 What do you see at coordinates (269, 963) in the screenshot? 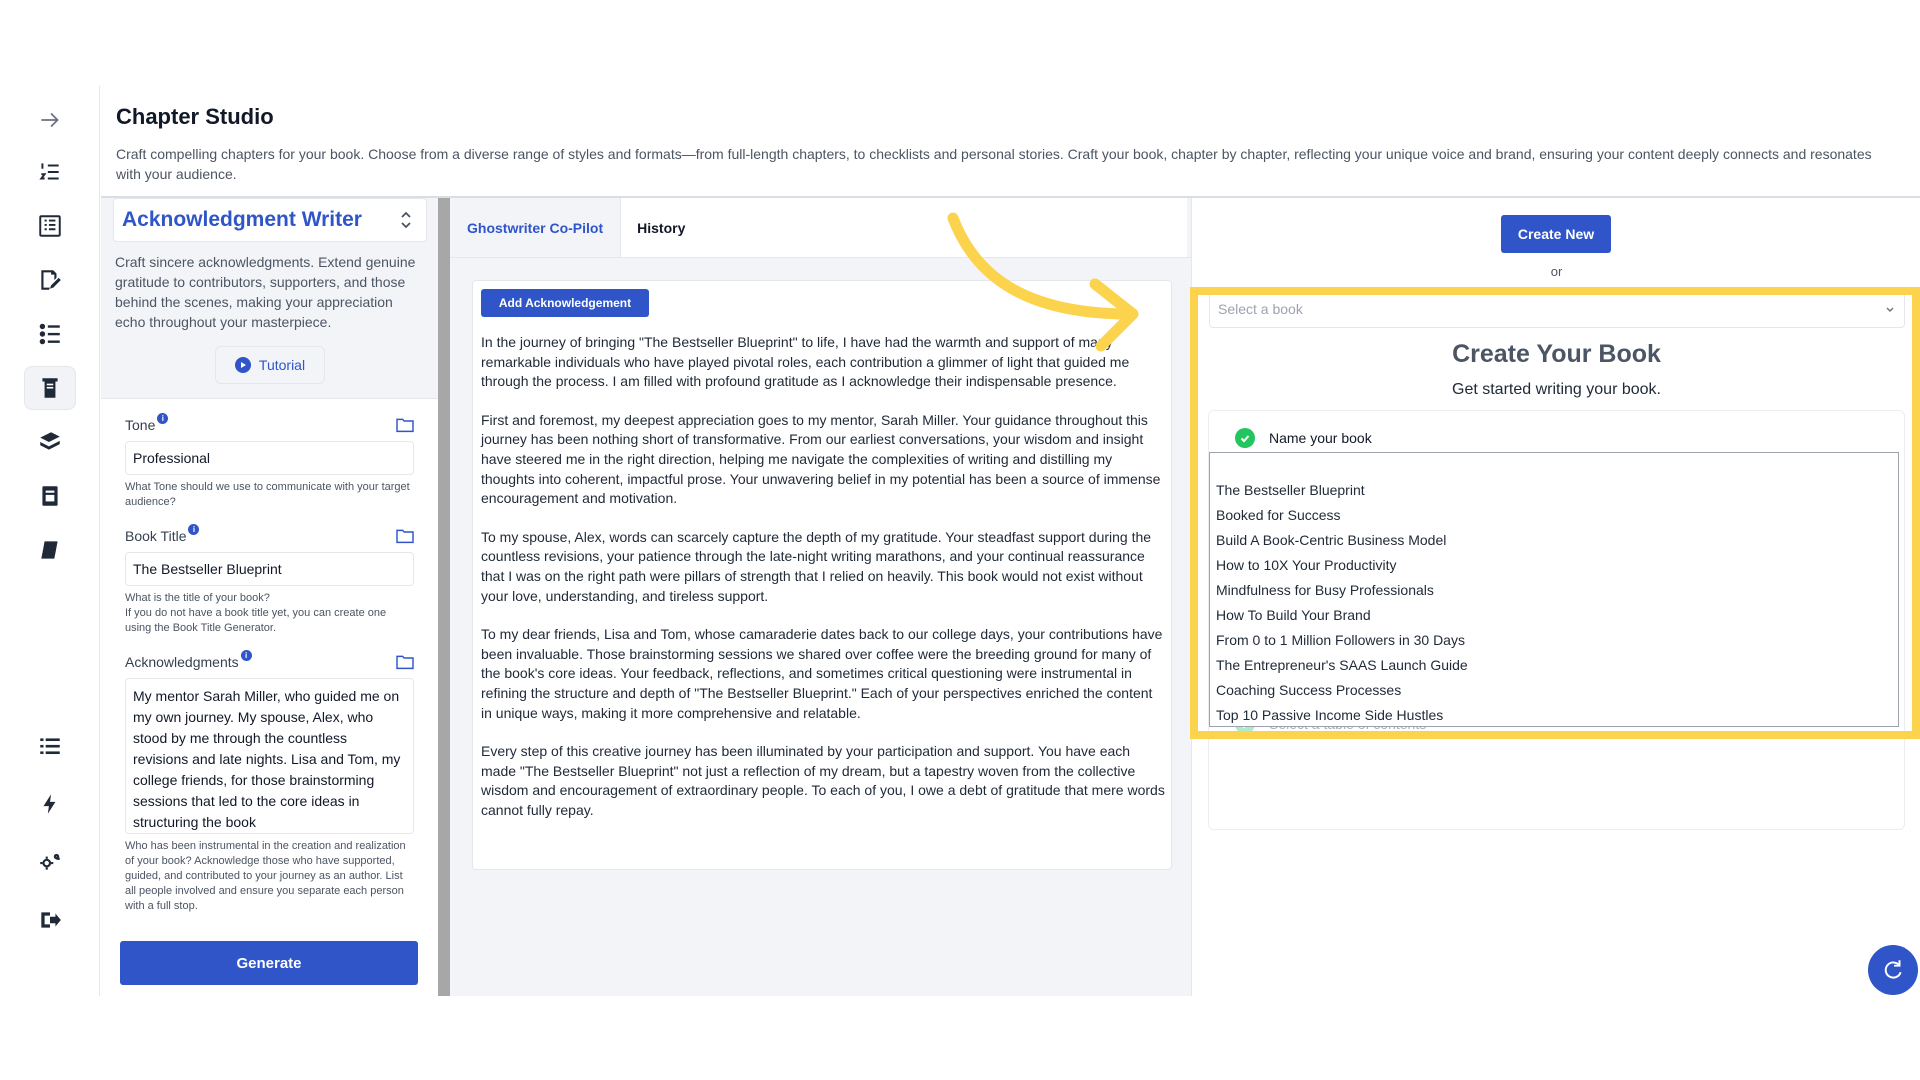
I see `generate-button: Generate` at bounding box center [269, 963].